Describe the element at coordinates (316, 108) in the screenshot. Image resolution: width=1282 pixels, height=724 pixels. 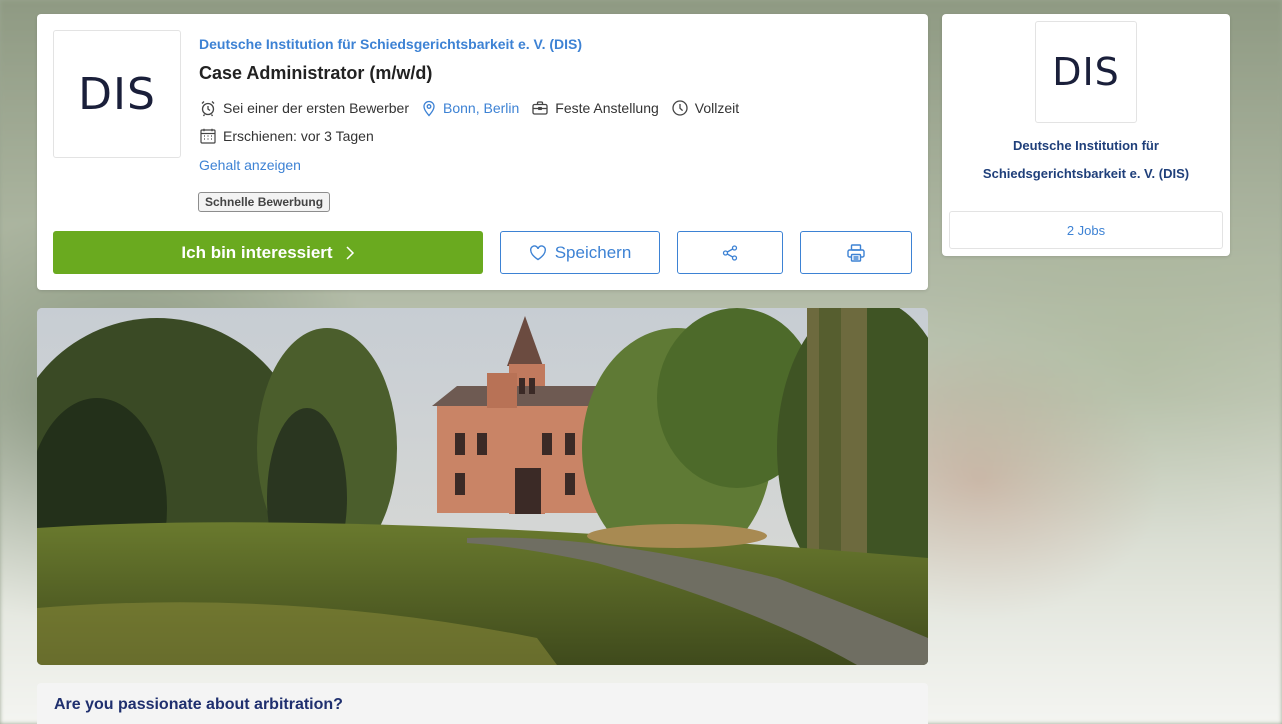
I see `early-applicant-text: Sei einer der ersten Bewerber` at that location.